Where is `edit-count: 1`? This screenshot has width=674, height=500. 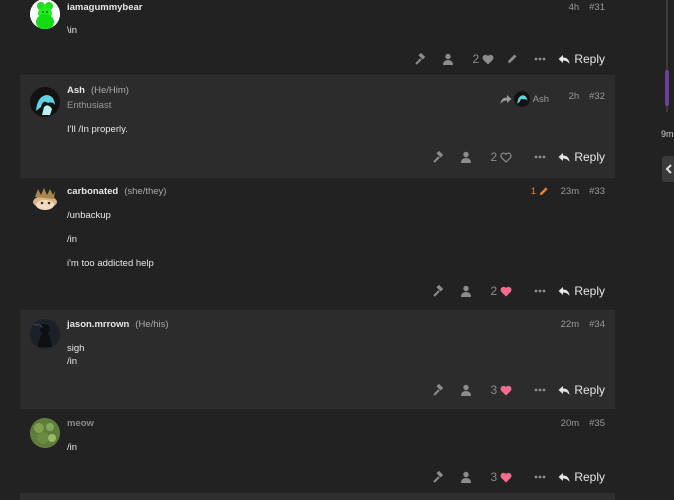 edit-count: 1 is located at coordinates (533, 191).